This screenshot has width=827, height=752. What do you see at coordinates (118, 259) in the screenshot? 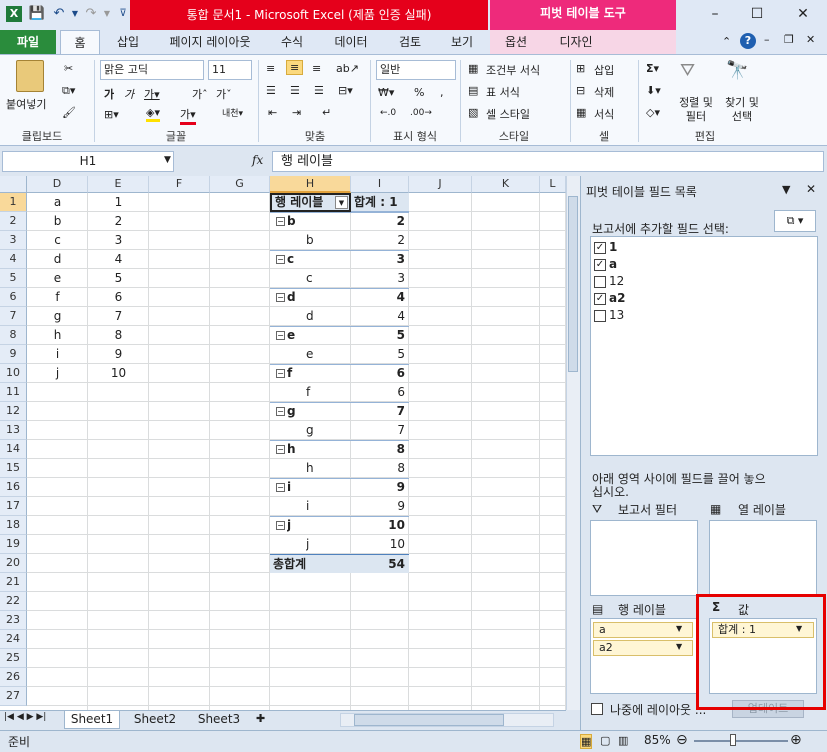
I see `cell-e: 4` at bounding box center [118, 259].